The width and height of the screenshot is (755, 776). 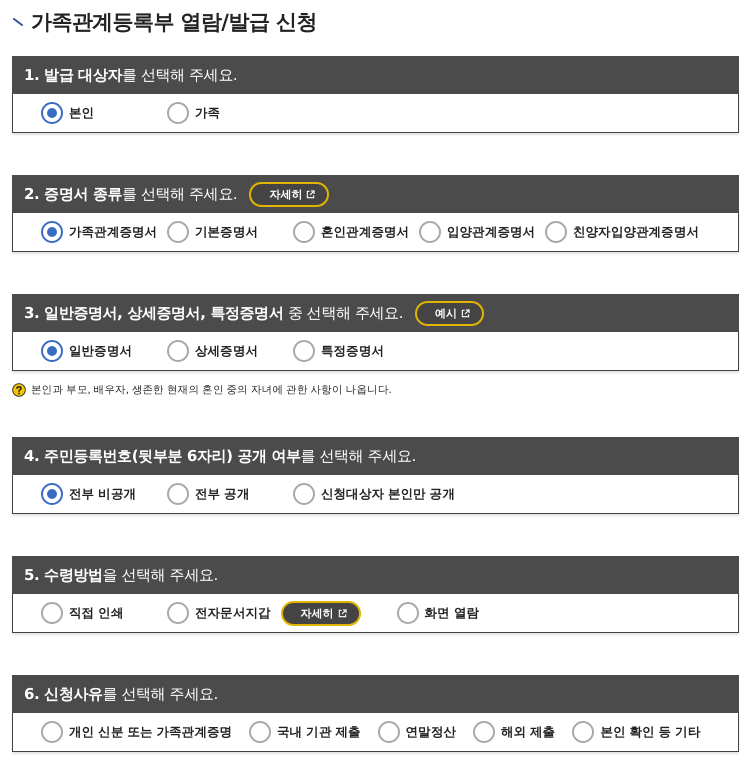 I want to click on radio-option: 전부 비공개, so click(x=88, y=494).